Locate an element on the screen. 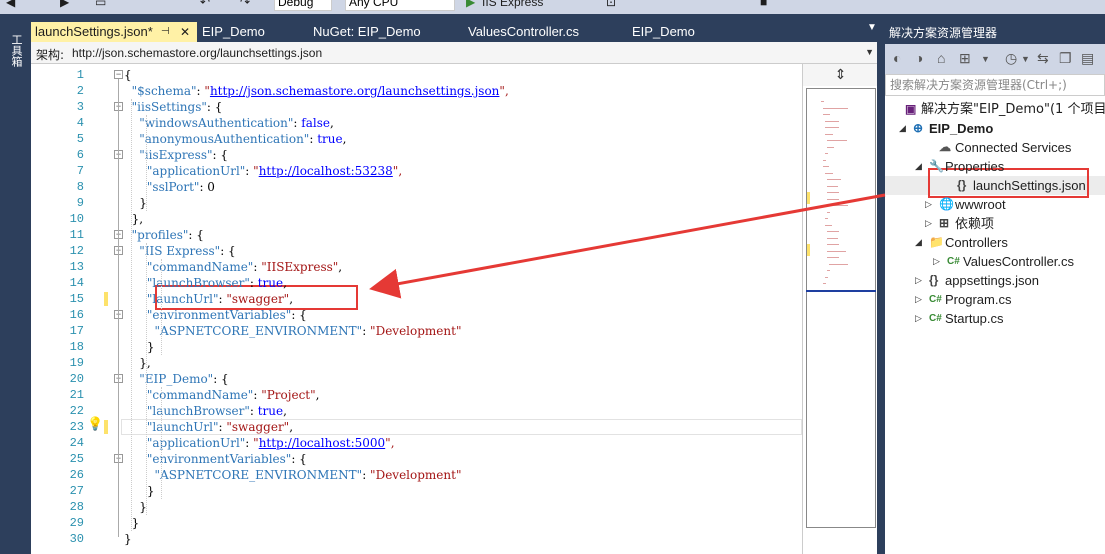  play-icon: ▶ is located at coordinates (470, 4).